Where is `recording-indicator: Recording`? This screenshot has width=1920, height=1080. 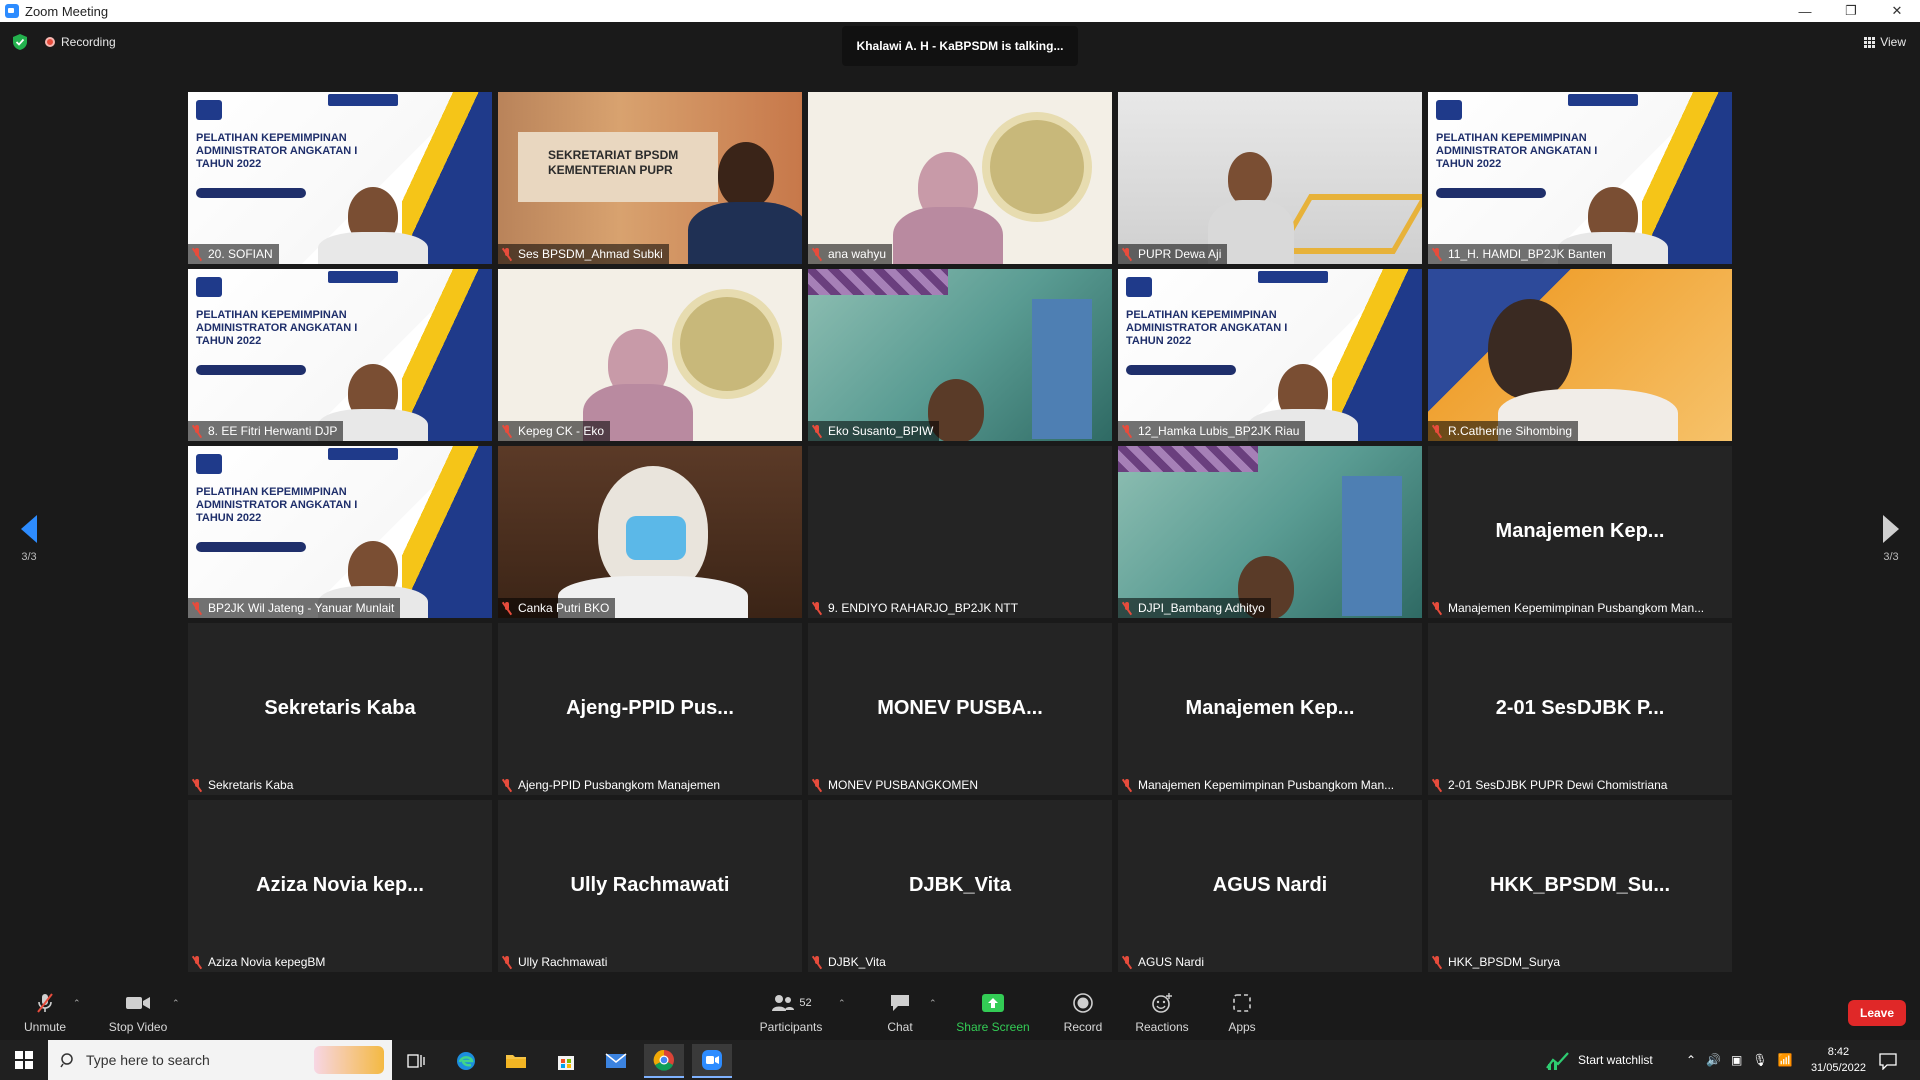
recording-indicator: Recording is located at coordinates (80, 42).